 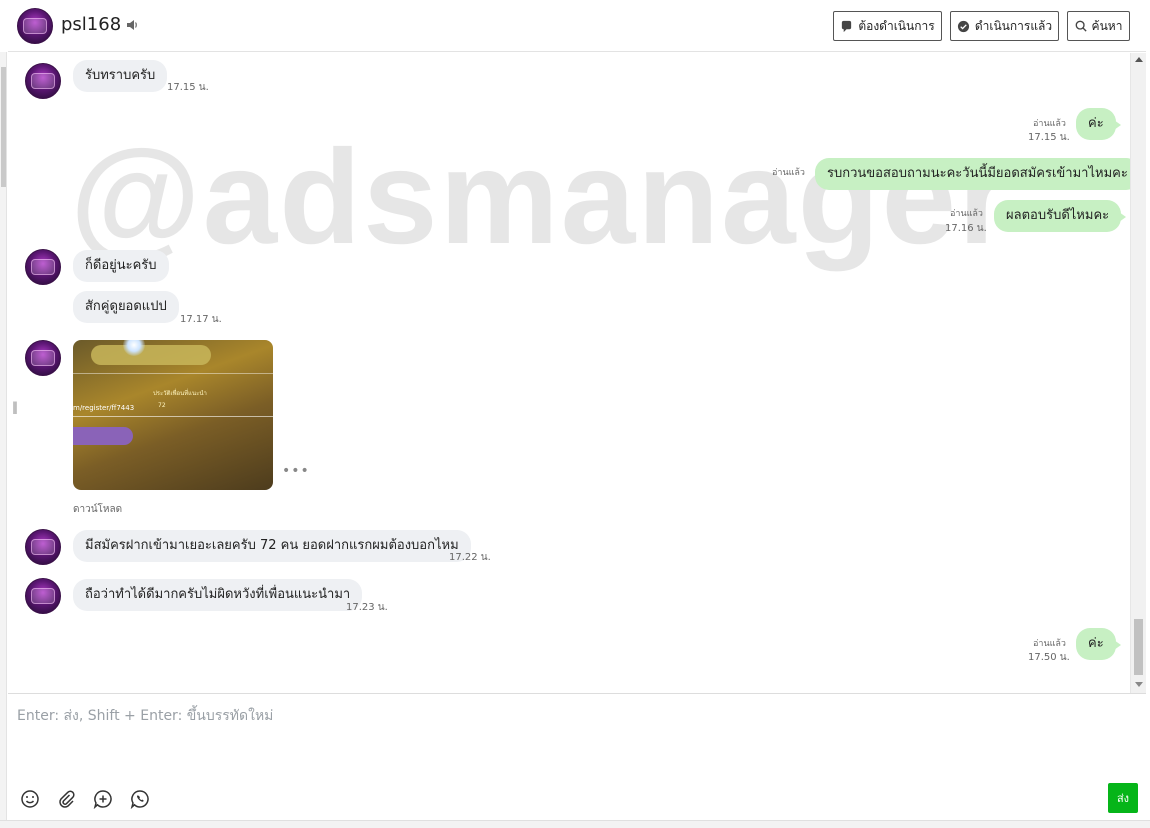 I want to click on send-button: ส่ง, so click(x=1123, y=798).